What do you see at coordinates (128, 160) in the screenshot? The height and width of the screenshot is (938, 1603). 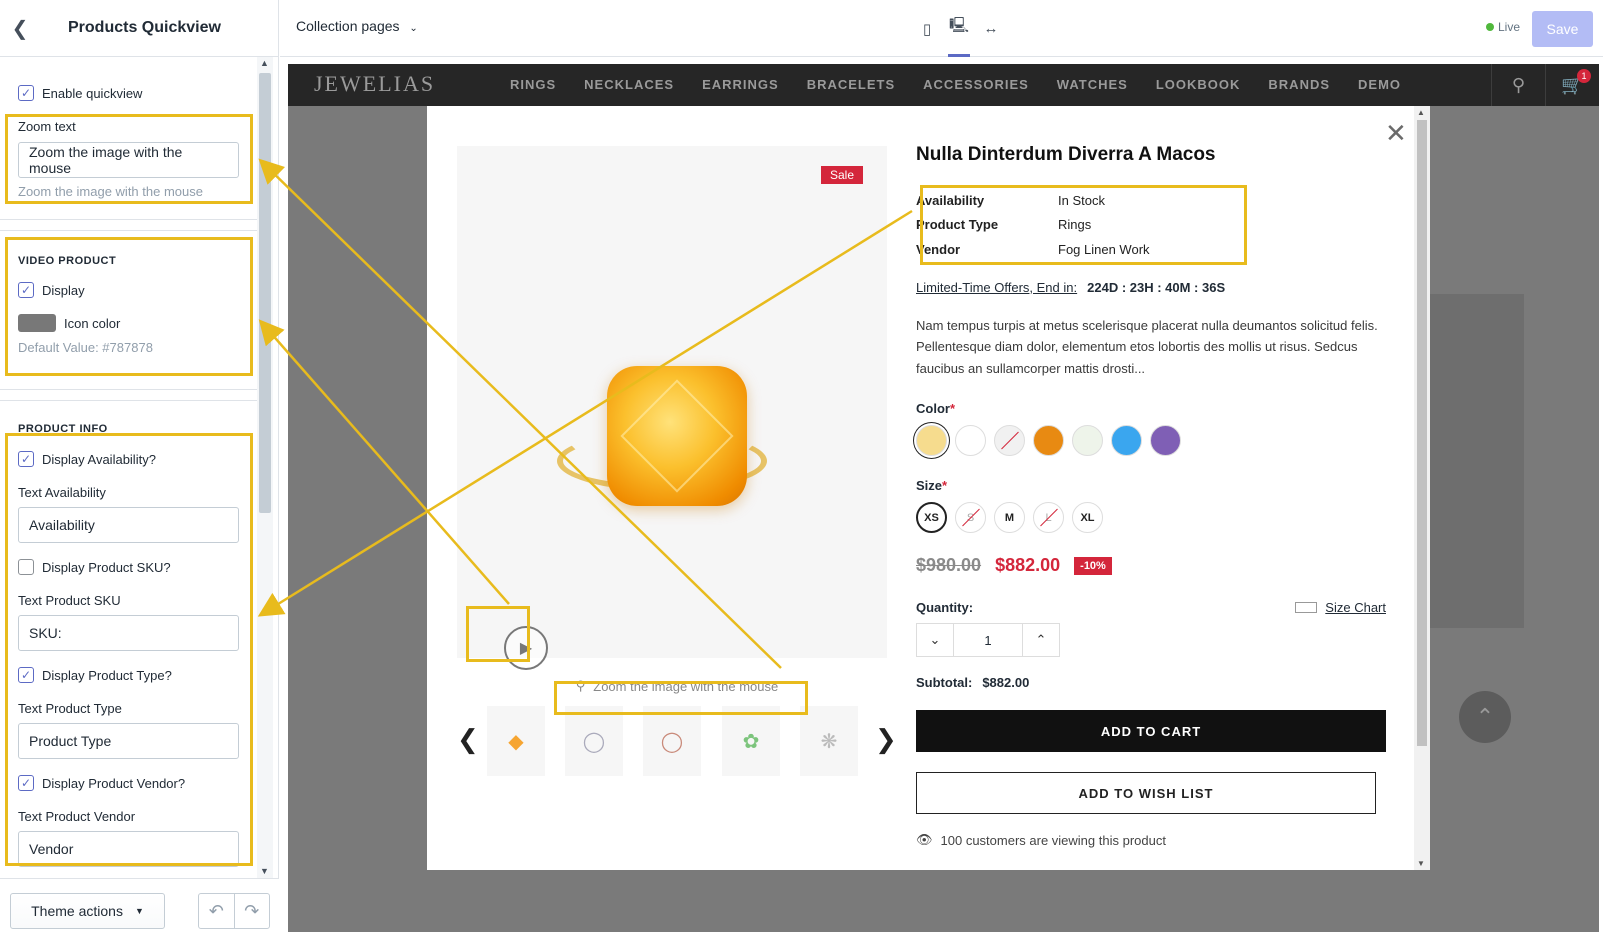 I see `zoom-text-input: Zoom the image with the mouse` at bounding box center [128, 160].